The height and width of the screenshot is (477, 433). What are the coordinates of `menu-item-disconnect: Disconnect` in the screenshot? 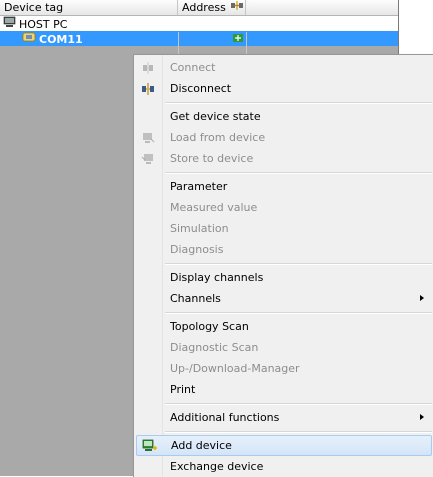 It's located at (284, 88).